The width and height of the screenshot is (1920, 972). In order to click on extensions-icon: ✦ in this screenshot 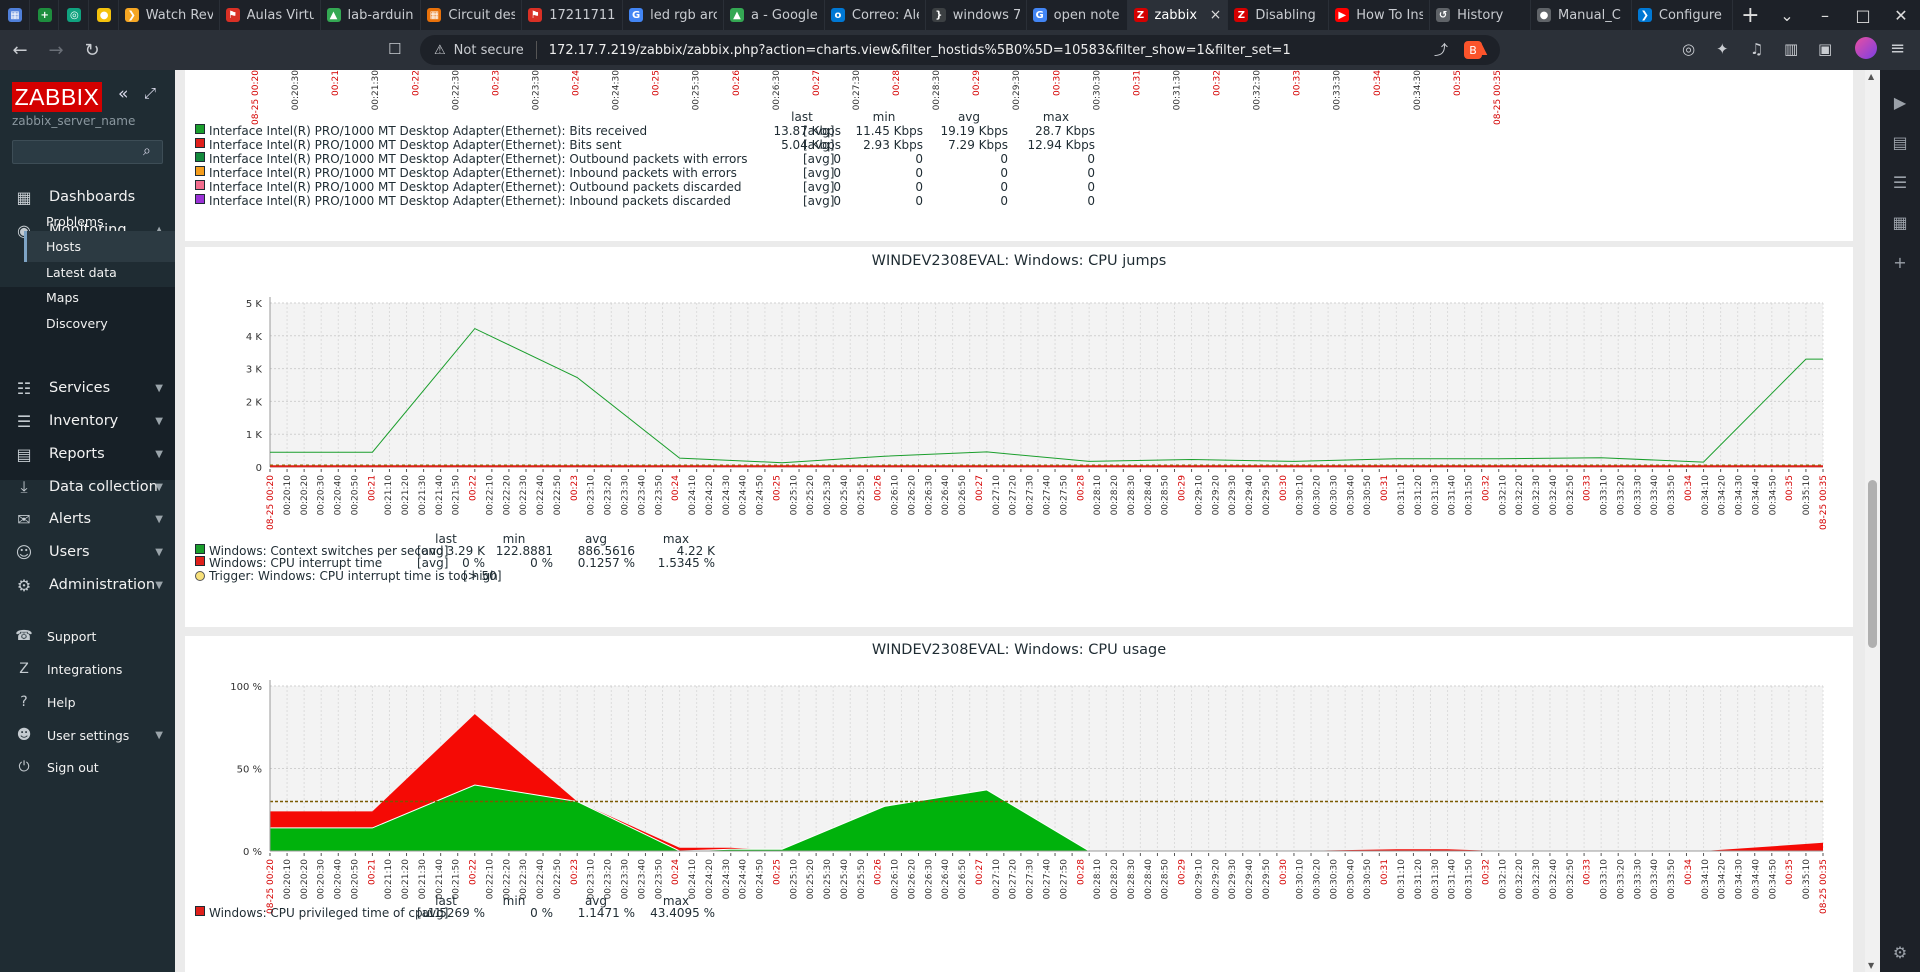, I will do `click(1722, 49)`.